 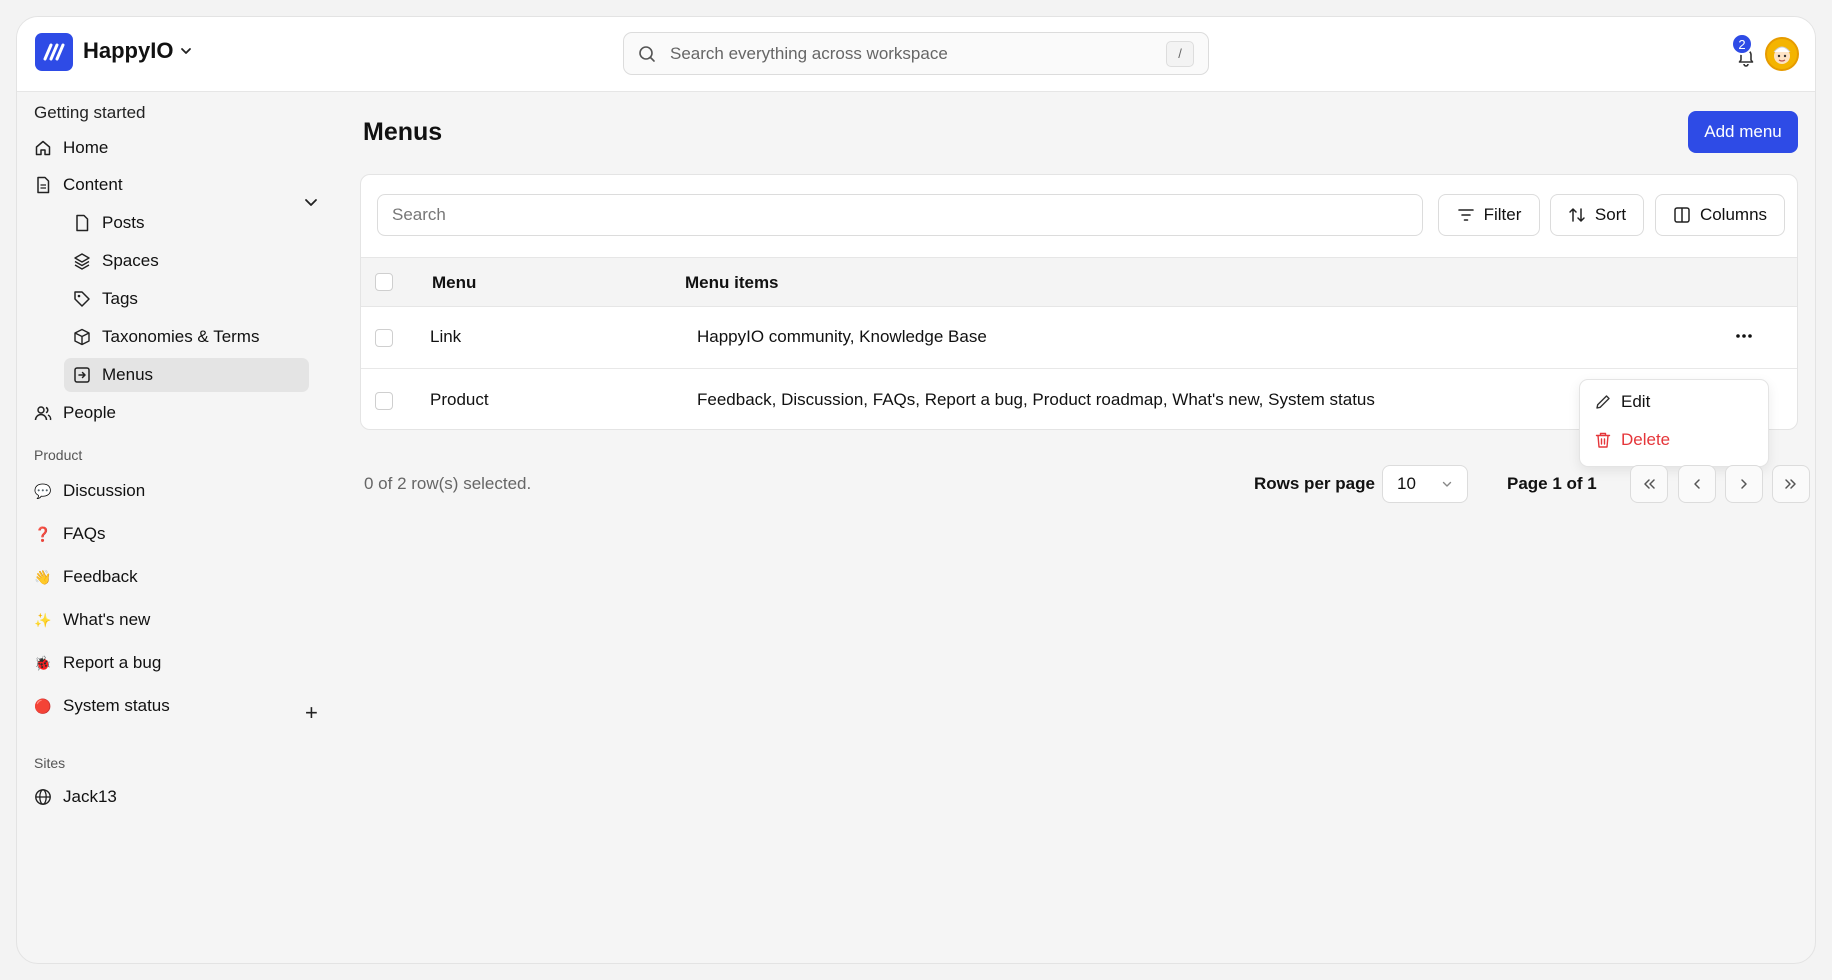 I want to click on chevrons-right-icon, so click(x=1790, y=484).